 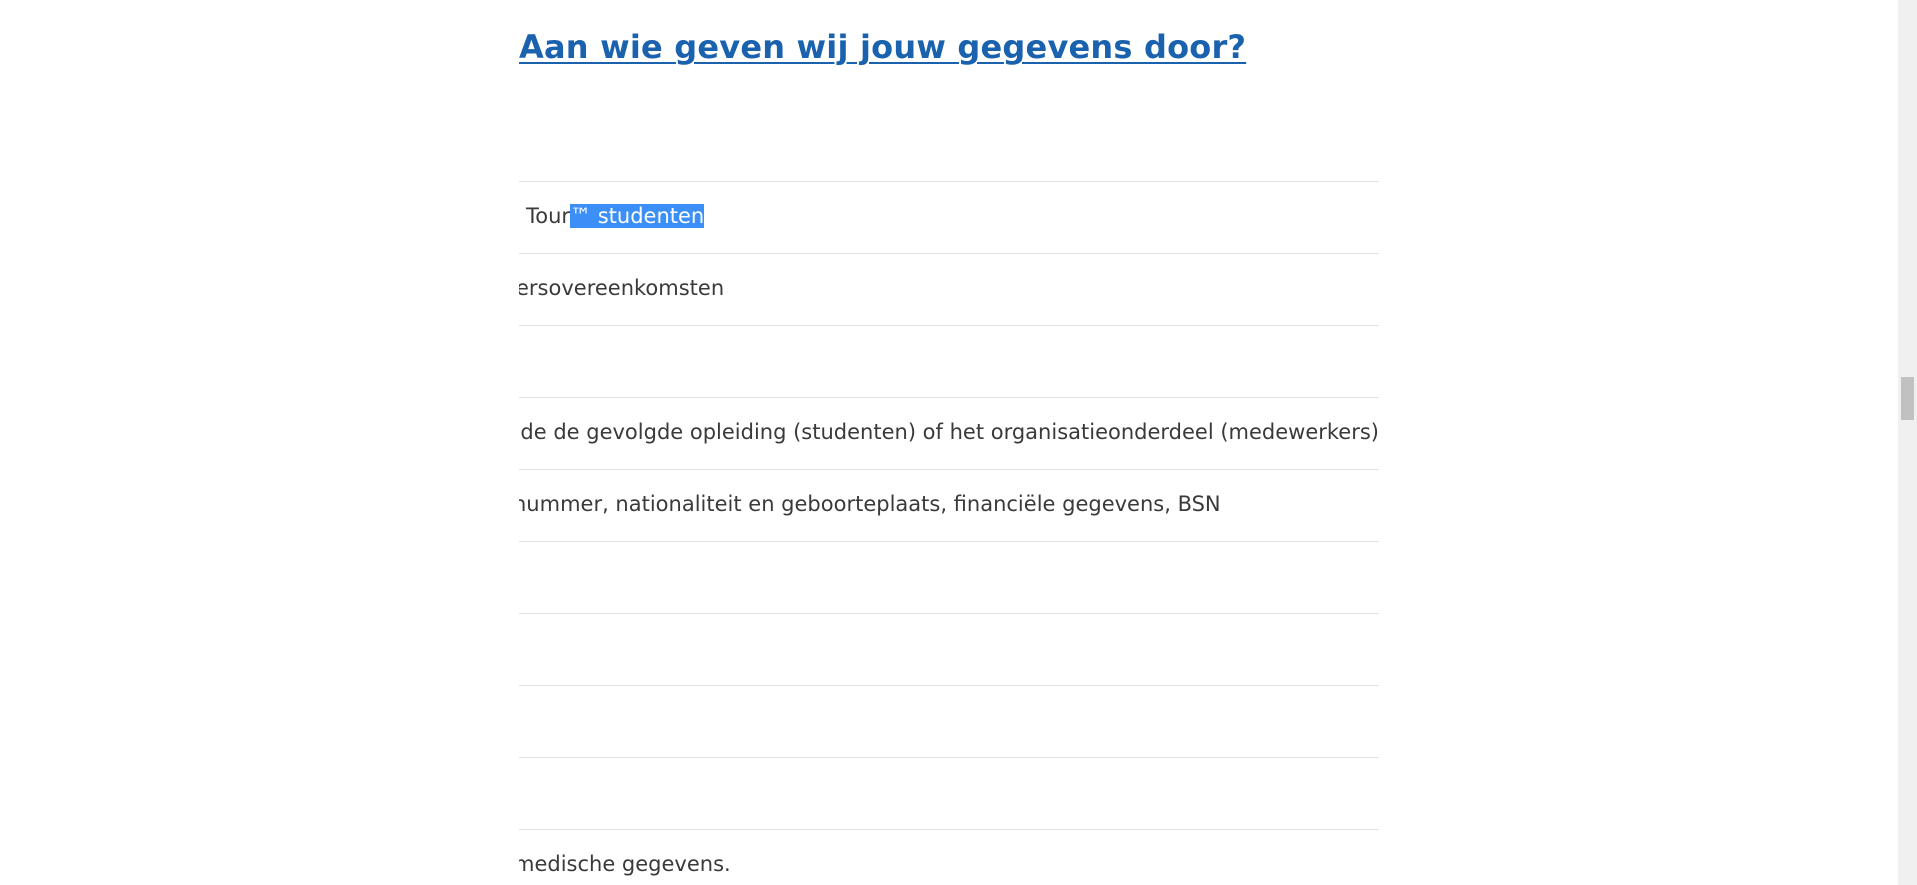 What do you see at coordinates (1907, 398) in the screenshot?
I see `scrollbar-thumb` at bounding box center [1907, 398].